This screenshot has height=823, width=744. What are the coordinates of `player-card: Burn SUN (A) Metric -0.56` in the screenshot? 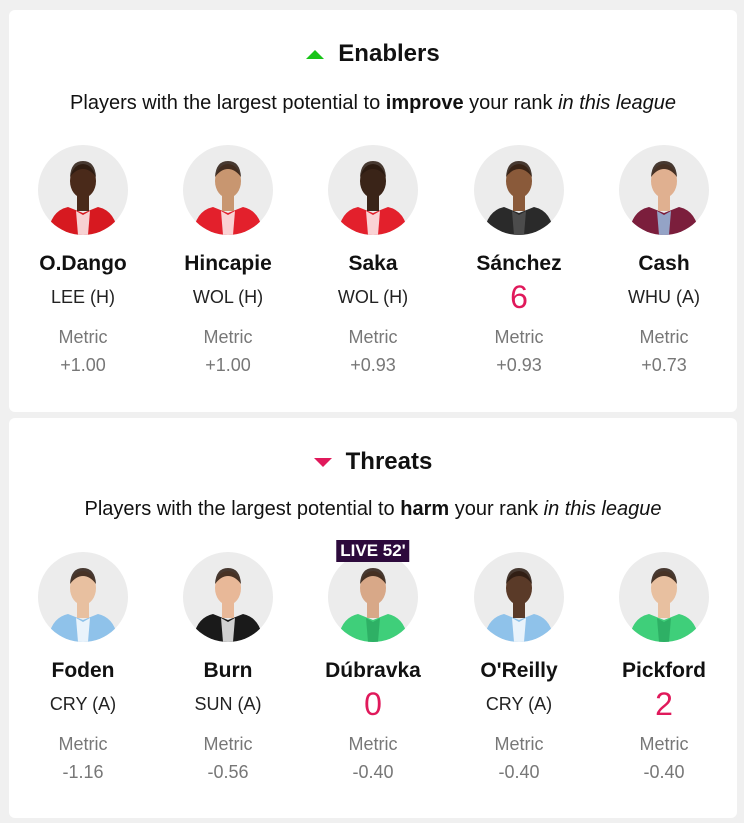 It's located at (228, 669).